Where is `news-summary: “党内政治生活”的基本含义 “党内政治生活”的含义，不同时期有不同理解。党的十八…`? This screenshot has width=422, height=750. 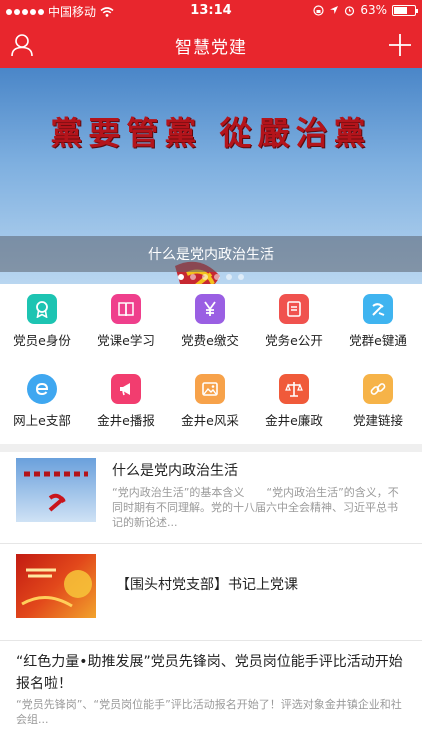
news-summary: “党内政治生活”的基本含义 “党内政治生活”的含义，不同时期有不同理解。党的十八… is located at coordinates (255, 507).